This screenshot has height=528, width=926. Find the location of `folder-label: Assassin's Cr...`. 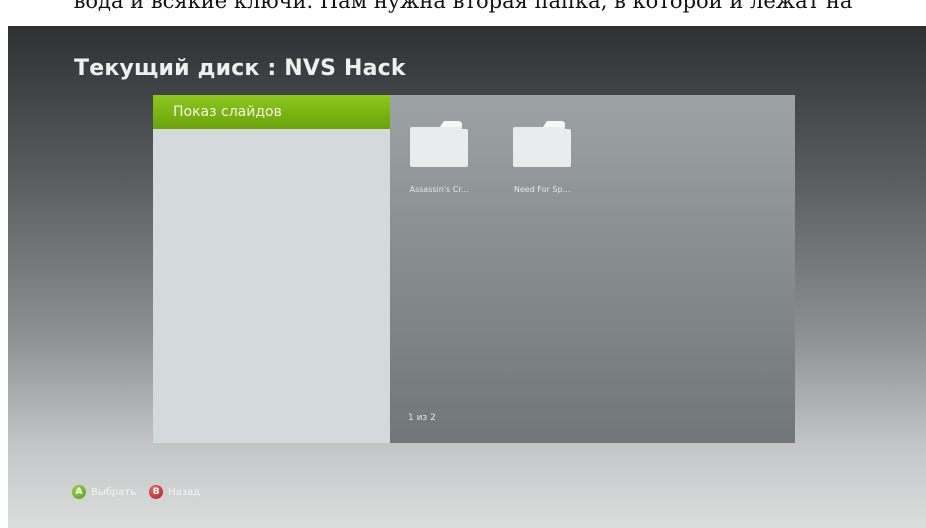

folder-label: Assassin's Cr... is located at coordinates (439, 189).